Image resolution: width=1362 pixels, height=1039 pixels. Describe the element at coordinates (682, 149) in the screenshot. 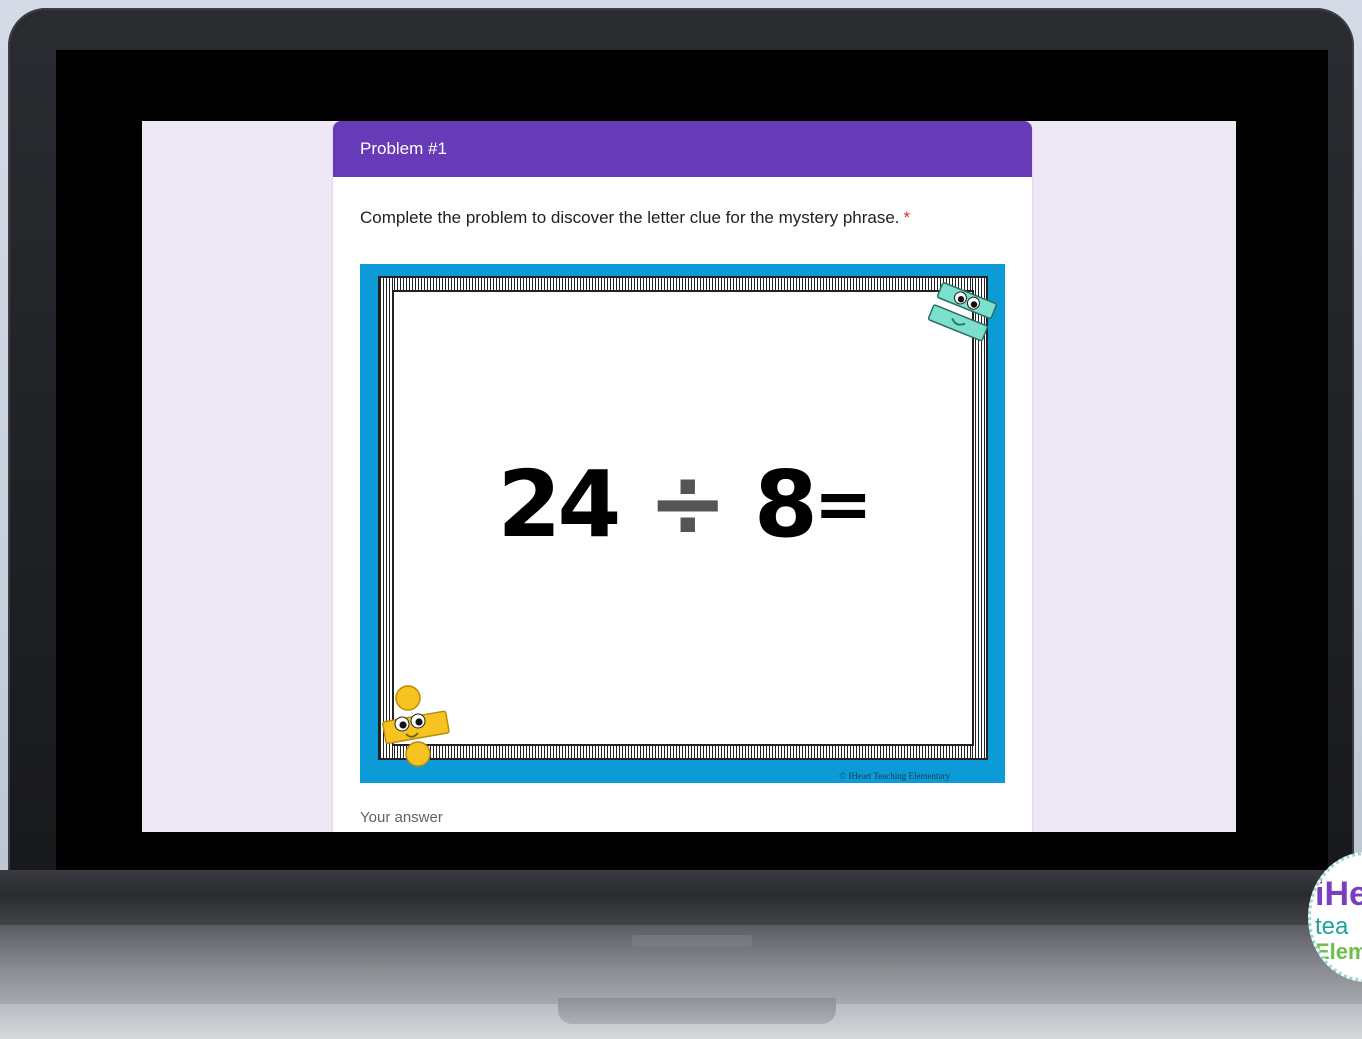

I see `section-header: Problem #1` at that location.